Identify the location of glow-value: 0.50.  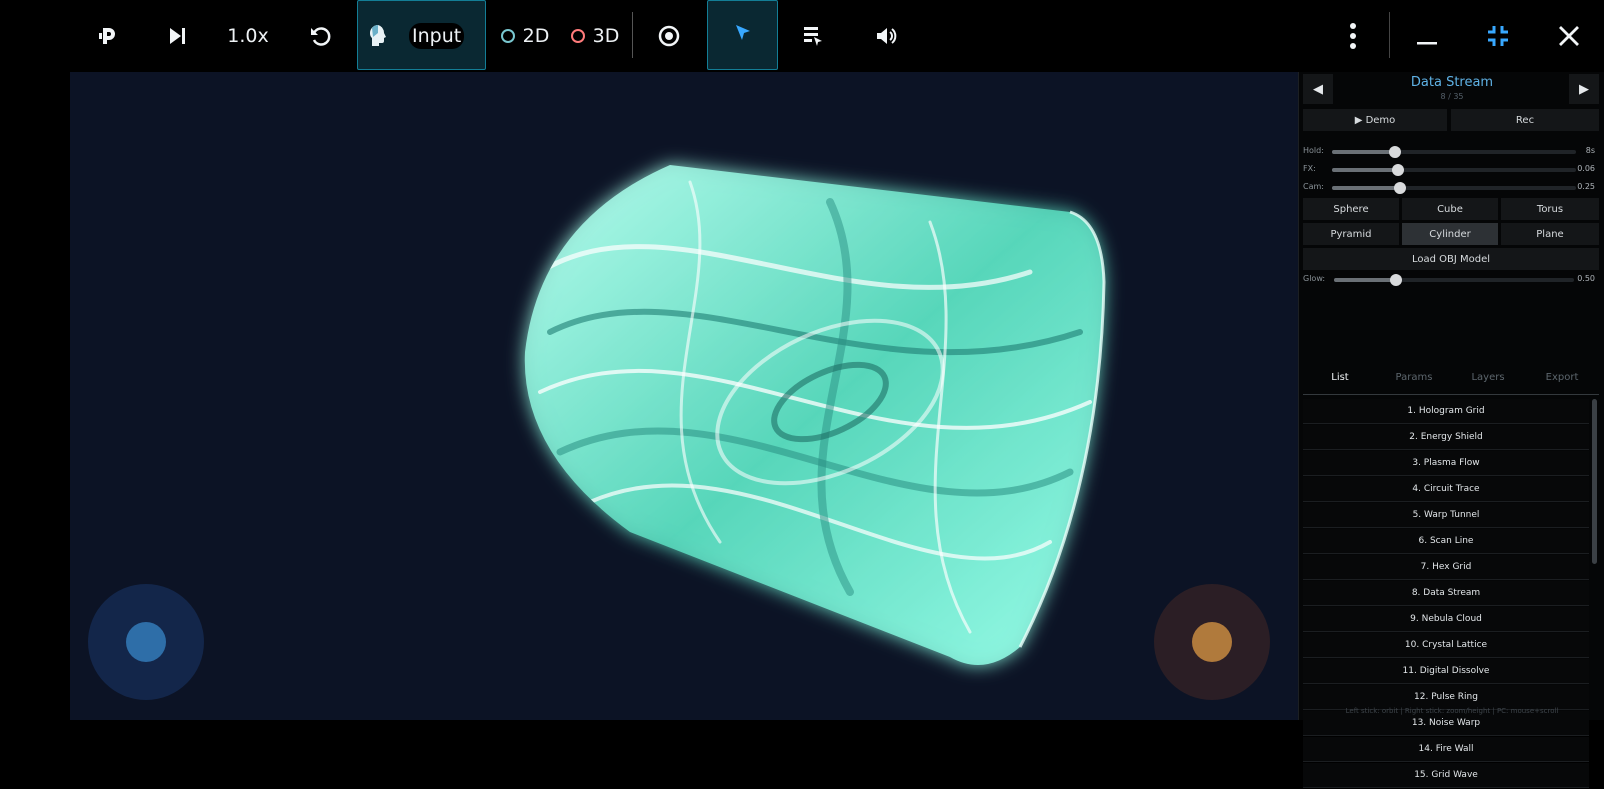
(1586, 278).